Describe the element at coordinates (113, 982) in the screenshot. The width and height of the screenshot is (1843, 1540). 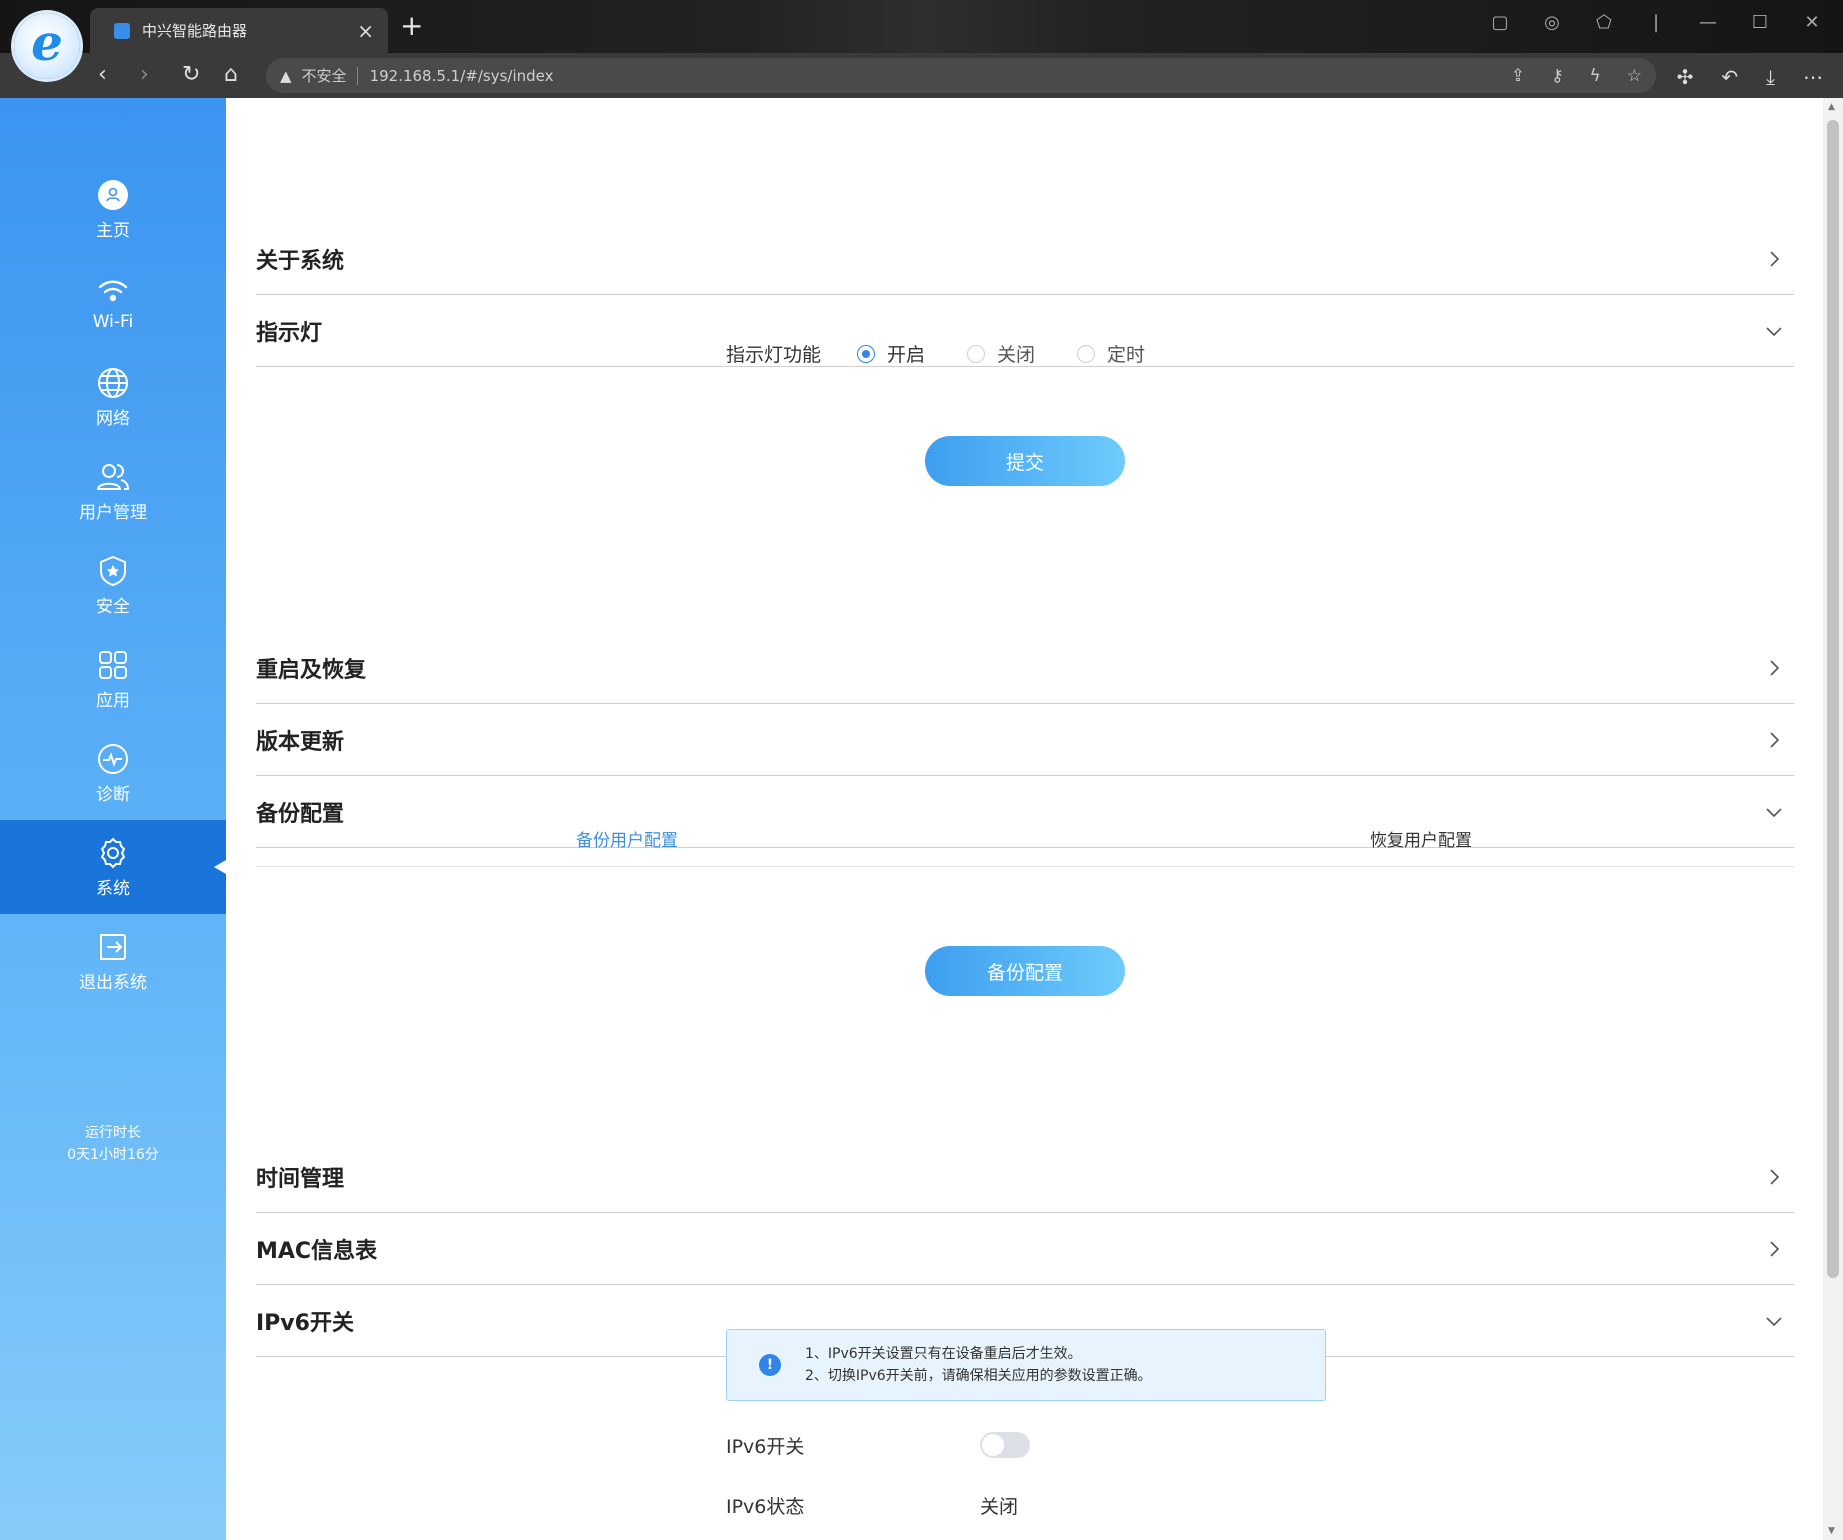
I see `sidebar-item-label: 退出系统` at that location.